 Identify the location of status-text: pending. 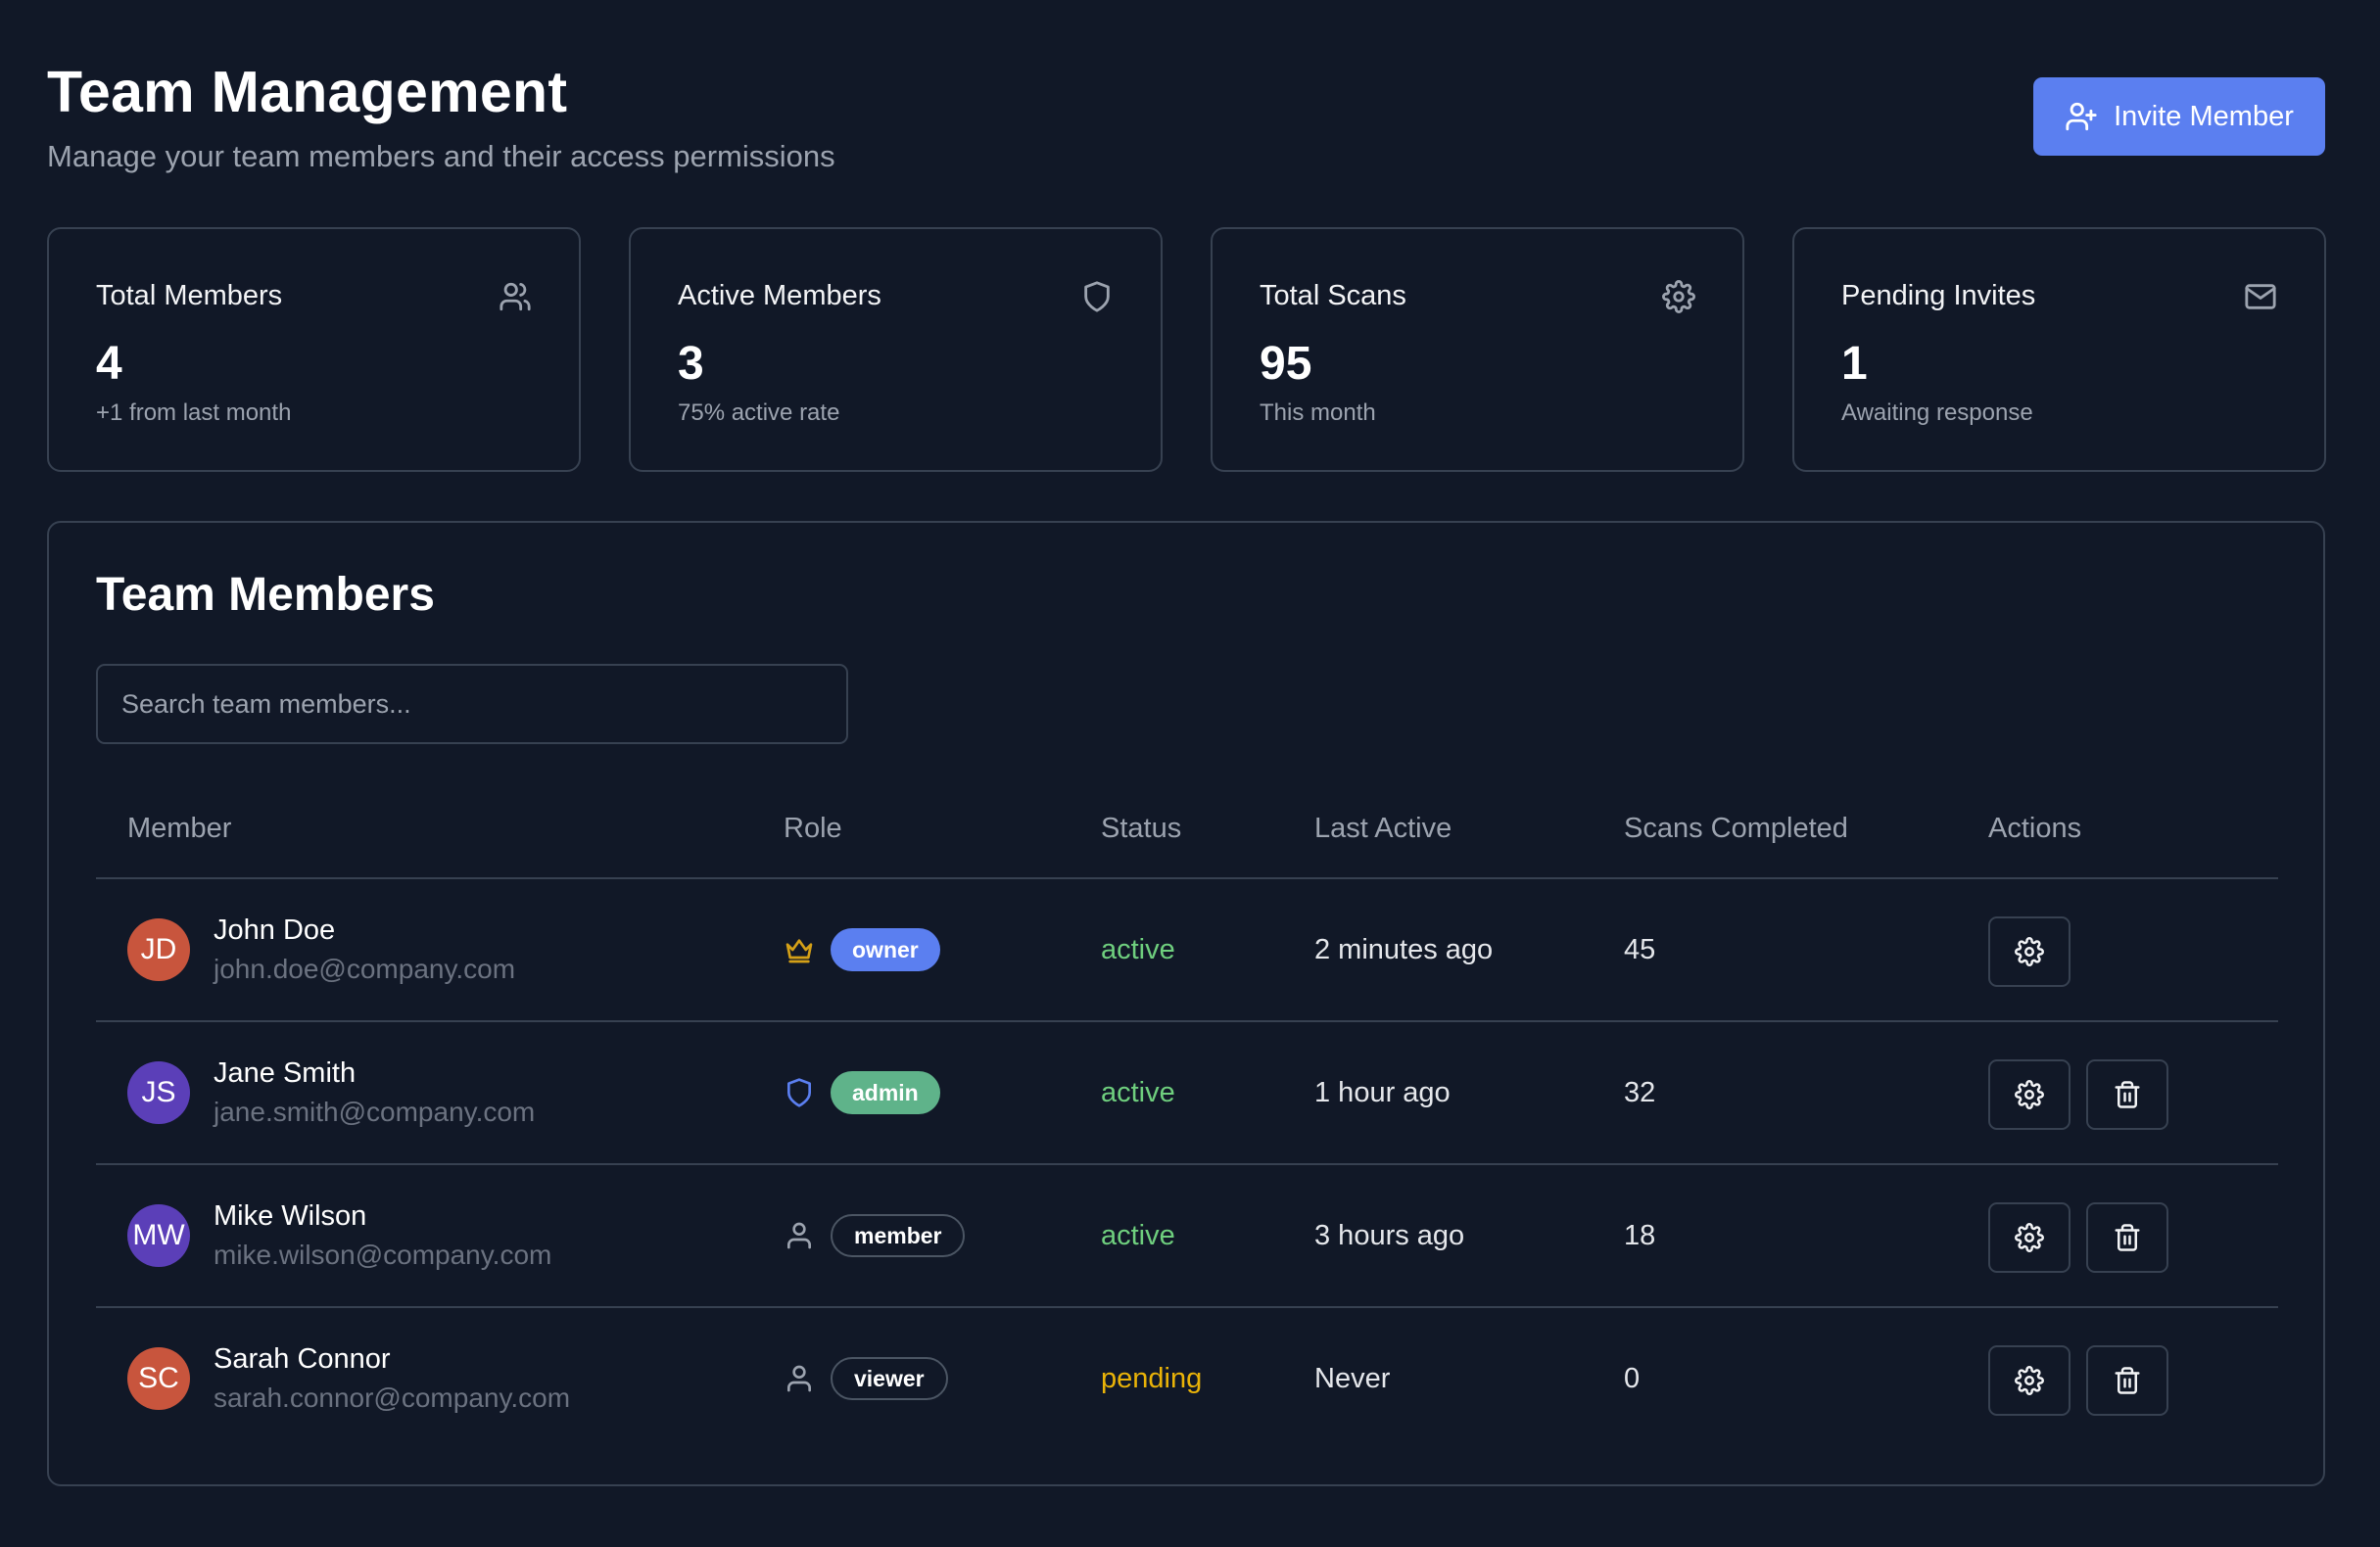
(1152, 1378).